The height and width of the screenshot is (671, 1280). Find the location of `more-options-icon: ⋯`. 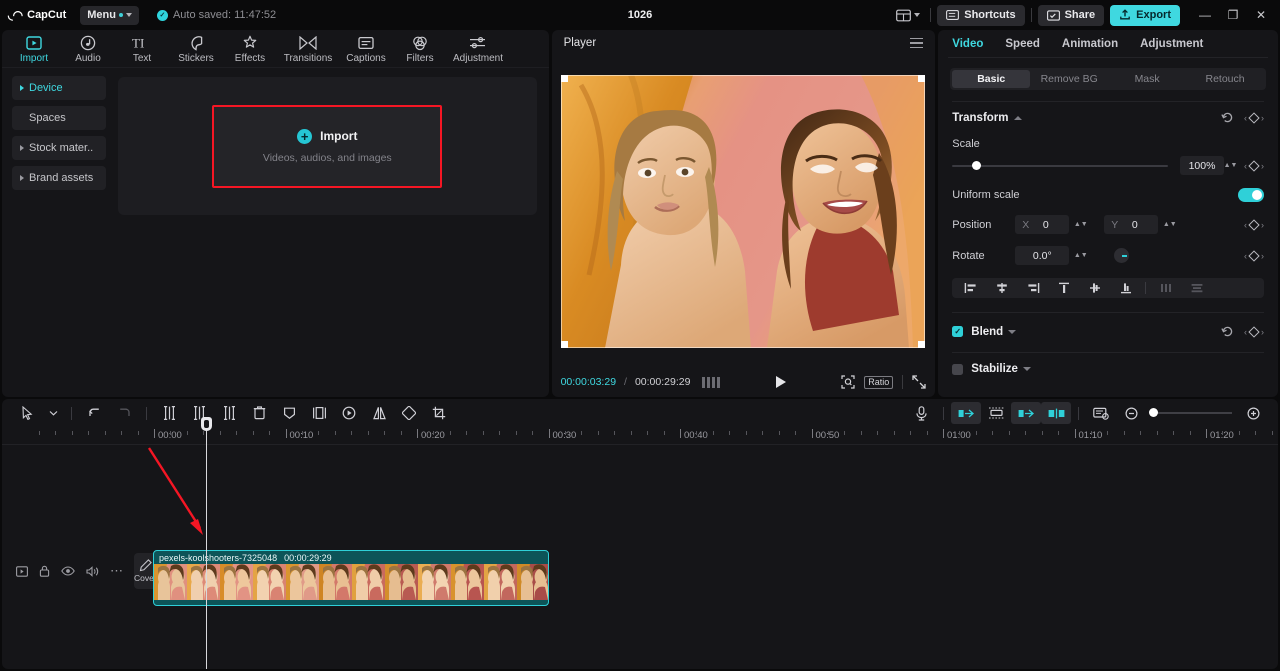

more-options-icon: ⋯ is located at coordinates (117, 570).